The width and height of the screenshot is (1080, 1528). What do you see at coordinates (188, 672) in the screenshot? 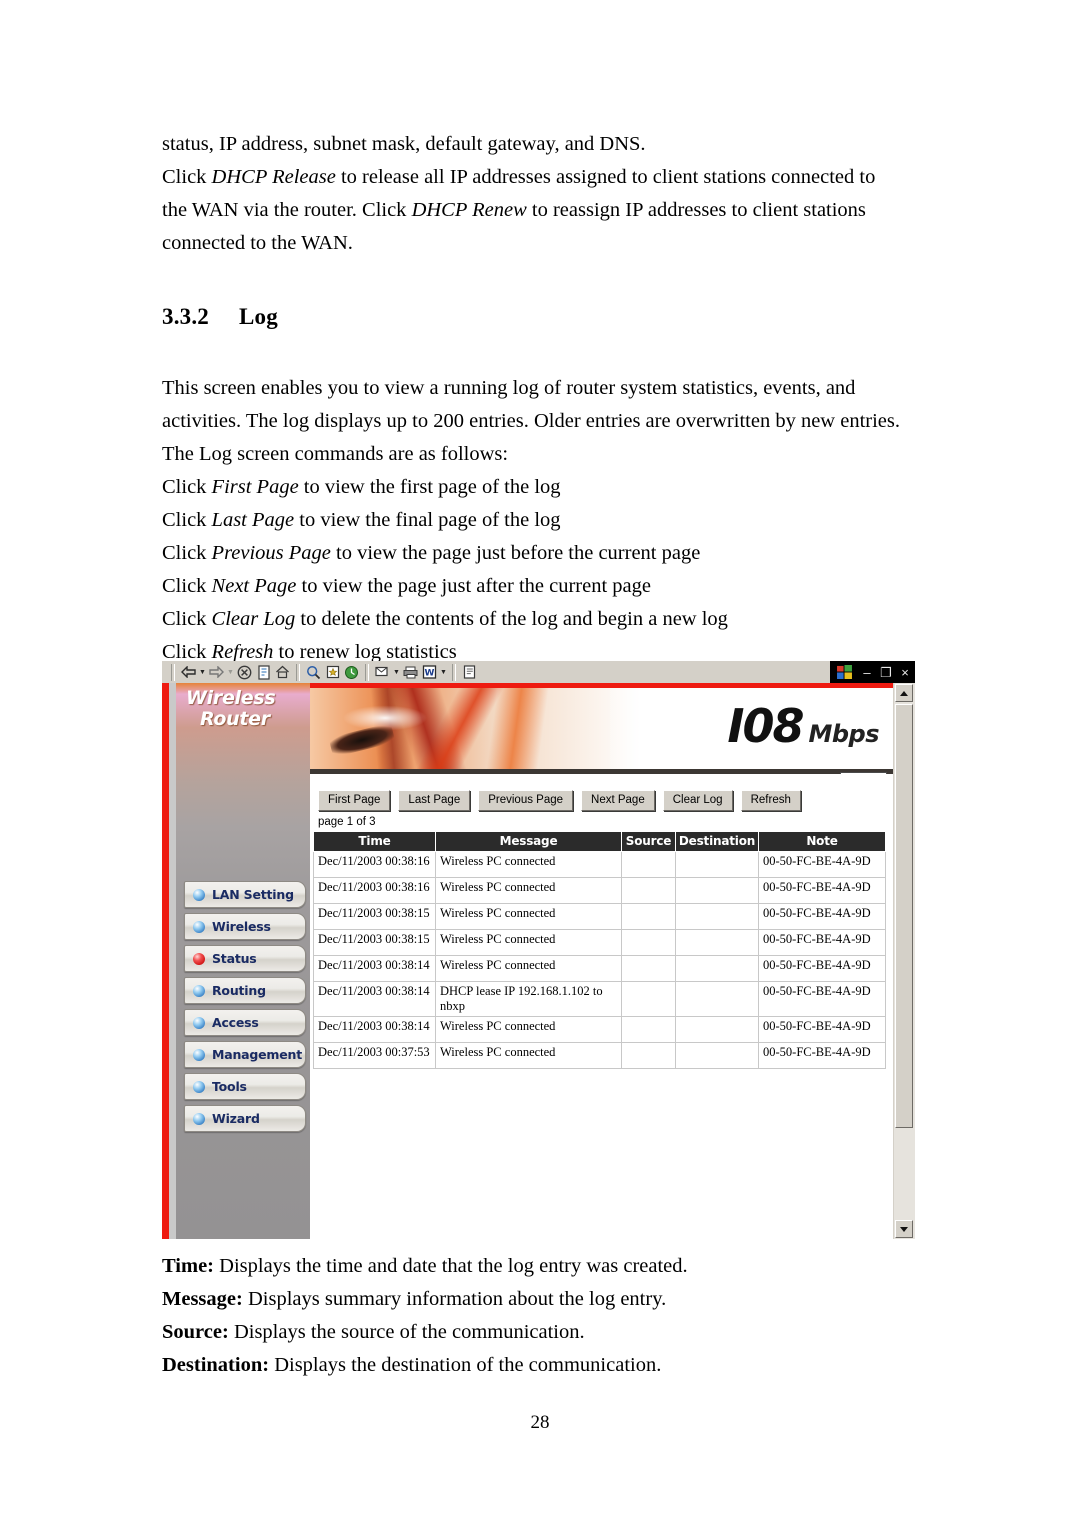
I see `back-icon` at bounding box center [188, 672].